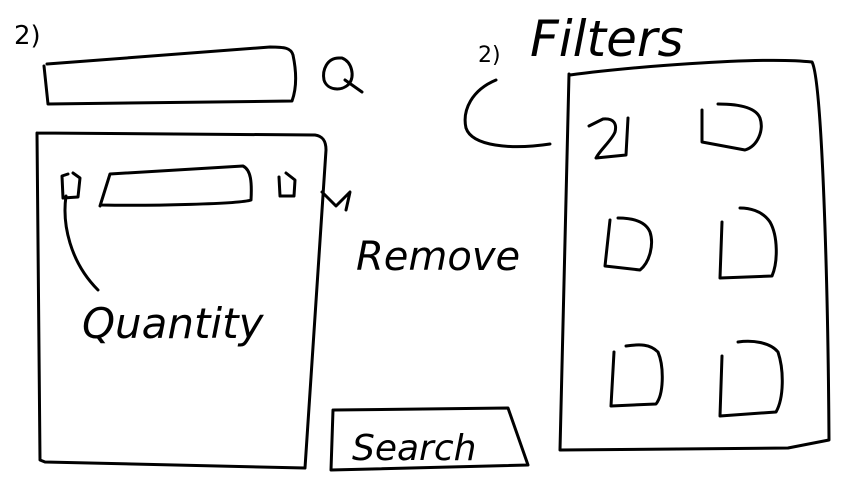 The image size is (854, 486). I want to click on curved-arrow-icon, so click(507, 113).